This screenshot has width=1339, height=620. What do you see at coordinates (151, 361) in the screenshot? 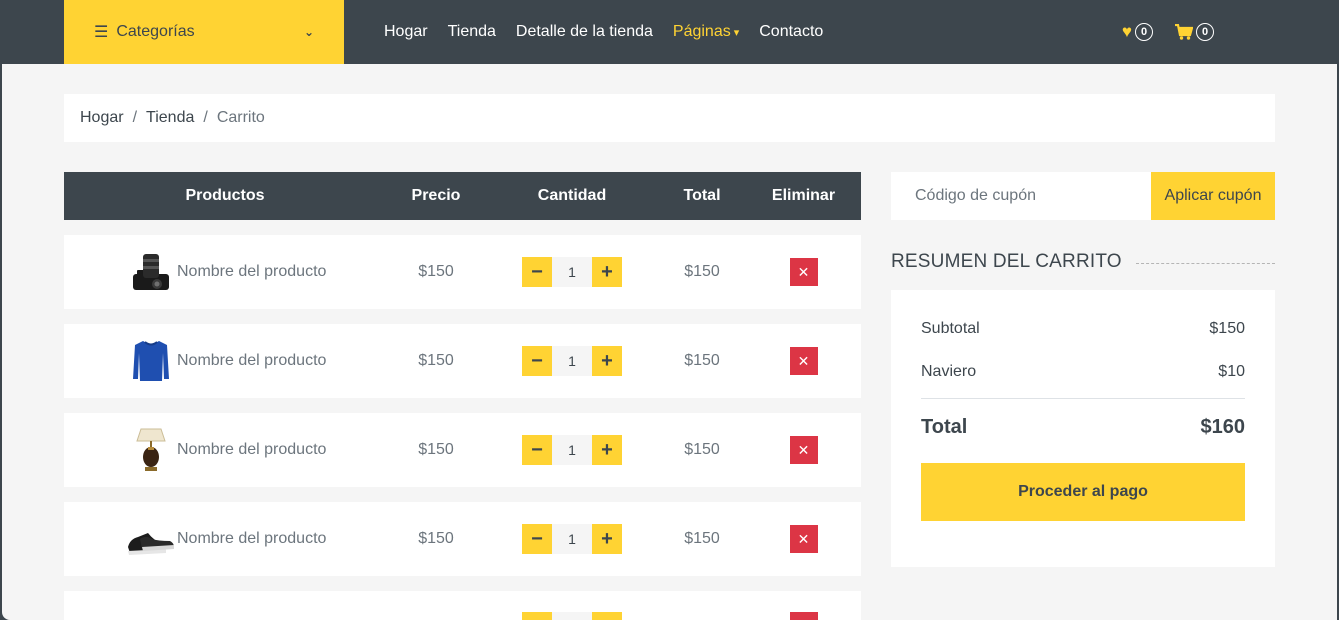
I see `product-image-sweater` at bounding box center [151, 361].